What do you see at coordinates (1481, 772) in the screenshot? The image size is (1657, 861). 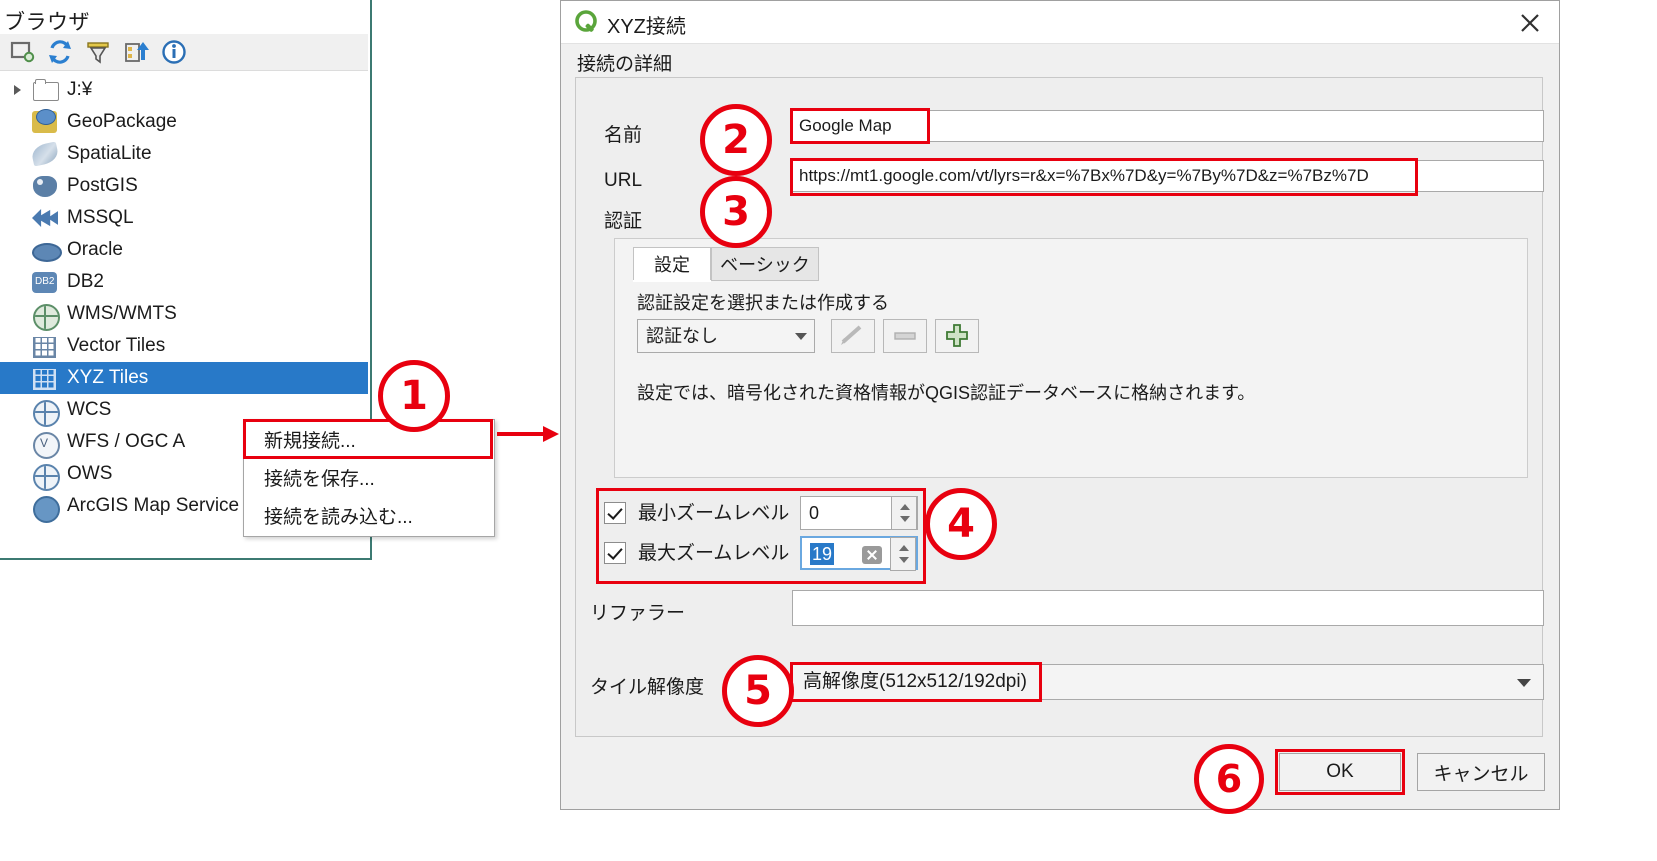 I see `cancel-button: キャンセル` at bounding box center [1481, 772].